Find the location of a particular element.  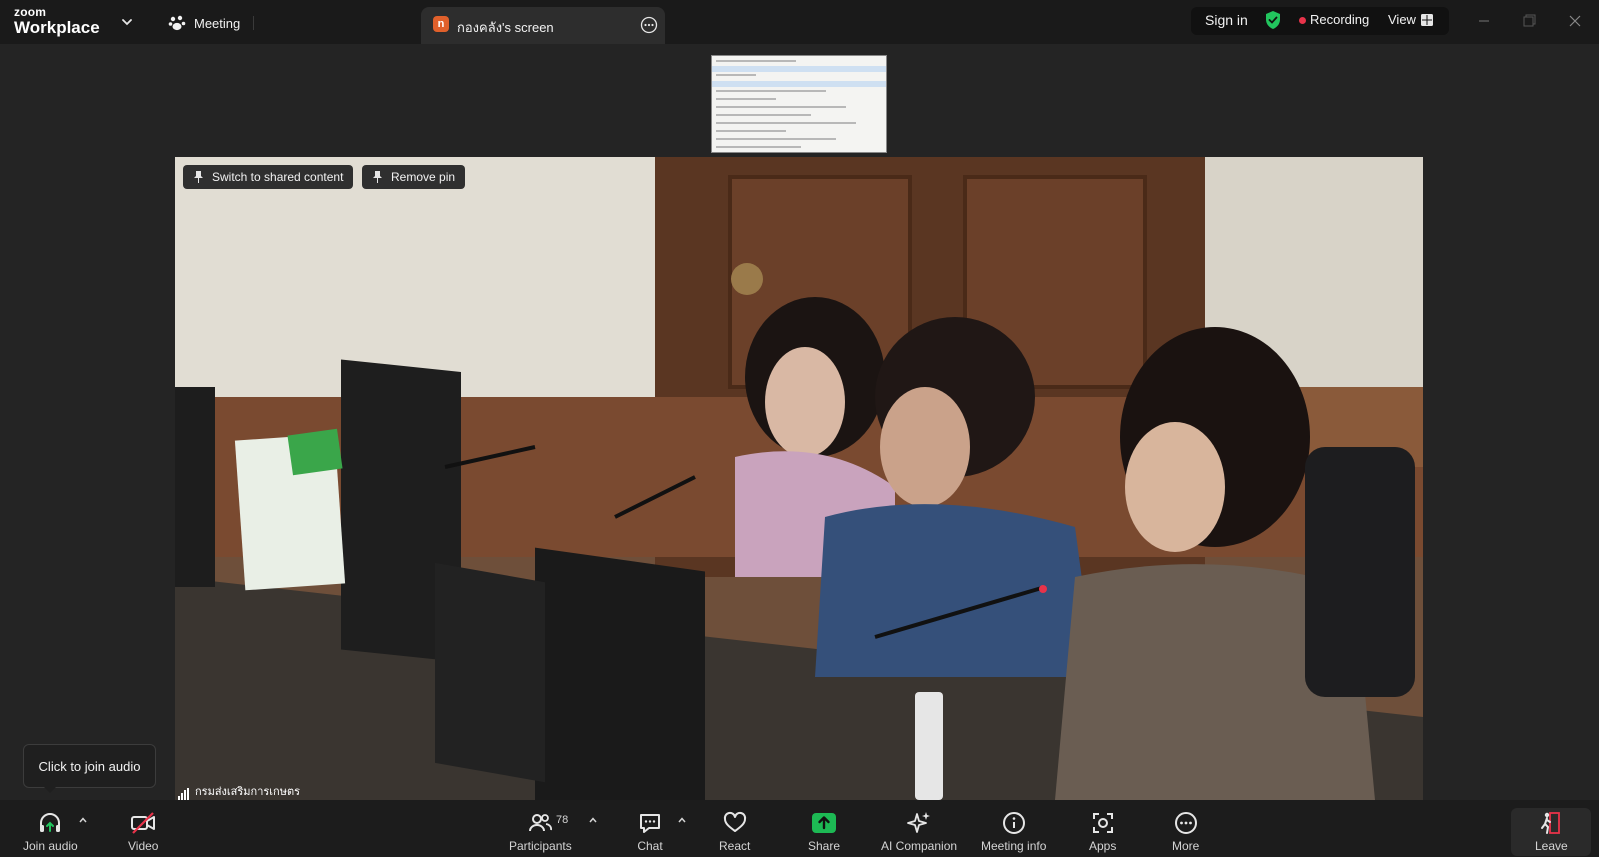

share-arrow-icon is located at coordinates (824, 823).